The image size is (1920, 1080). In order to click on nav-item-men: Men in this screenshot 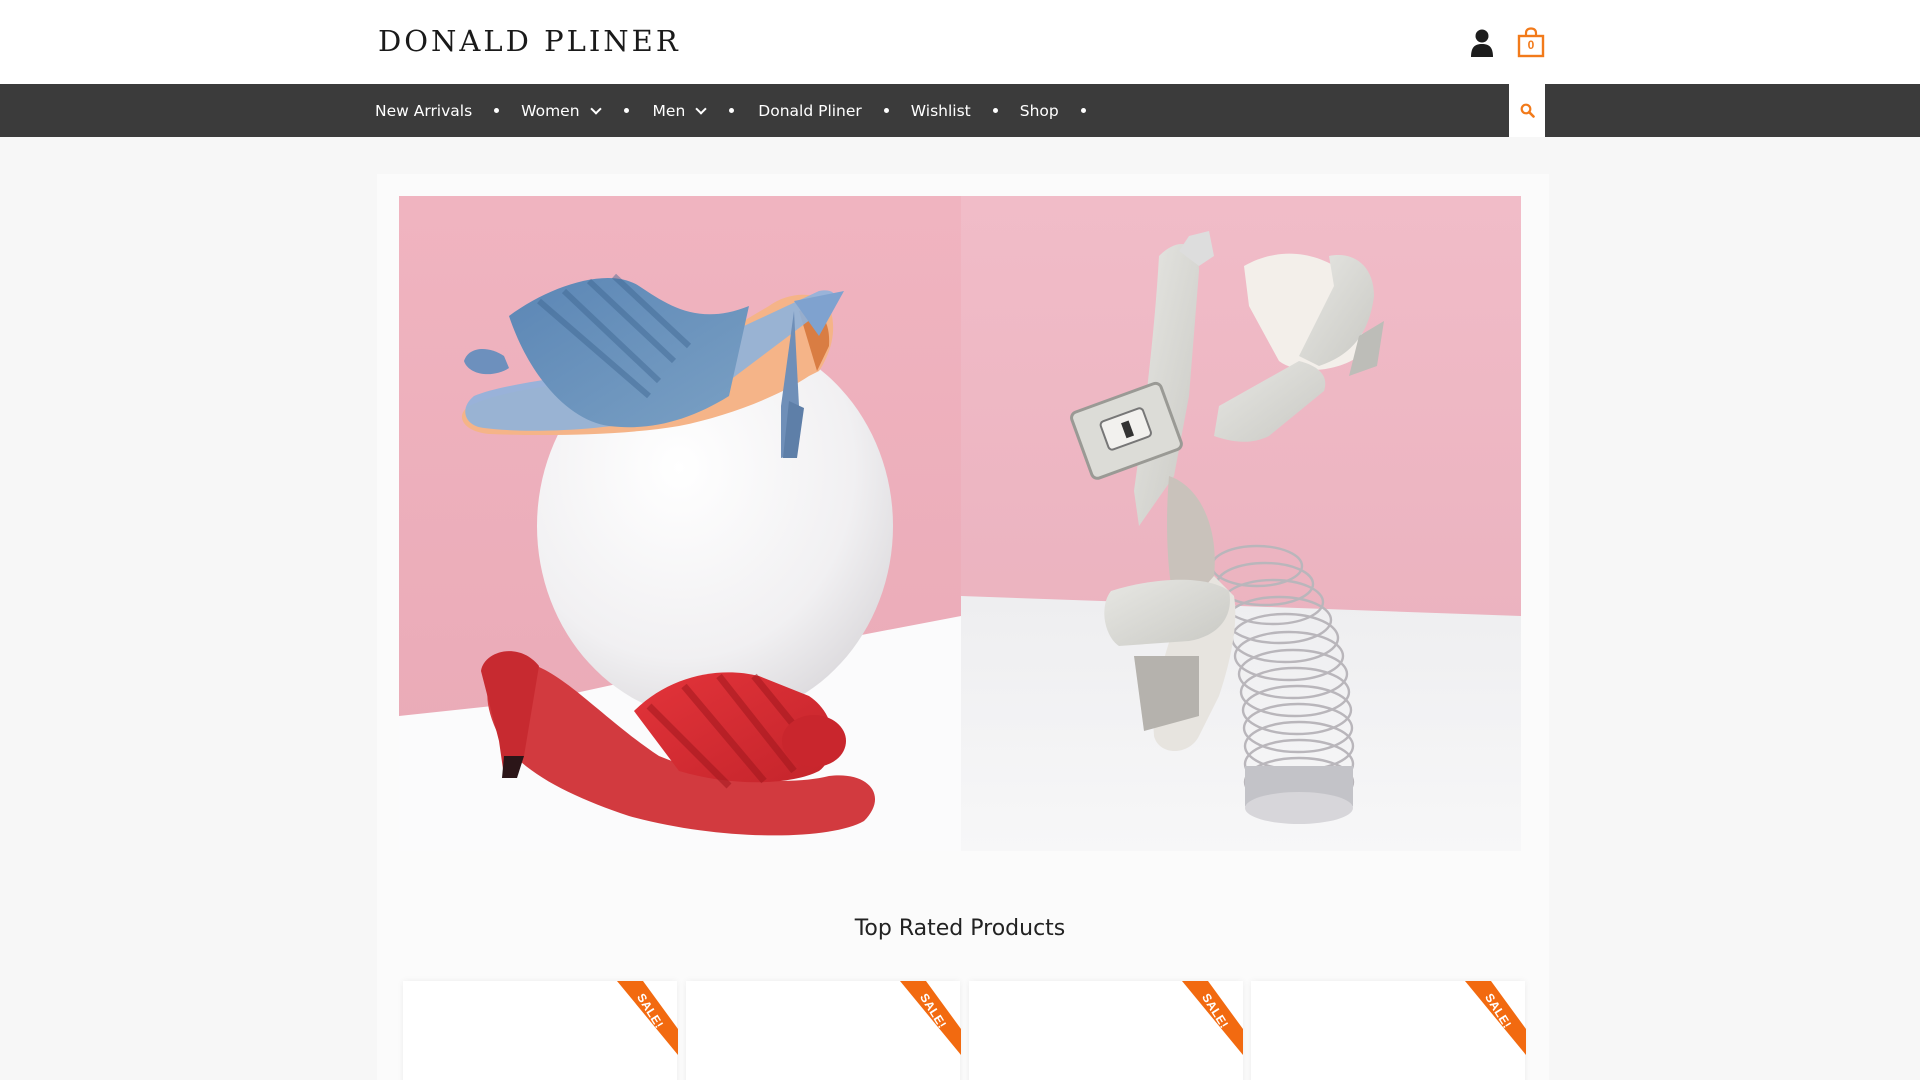, I will do `click(679, 110)`.